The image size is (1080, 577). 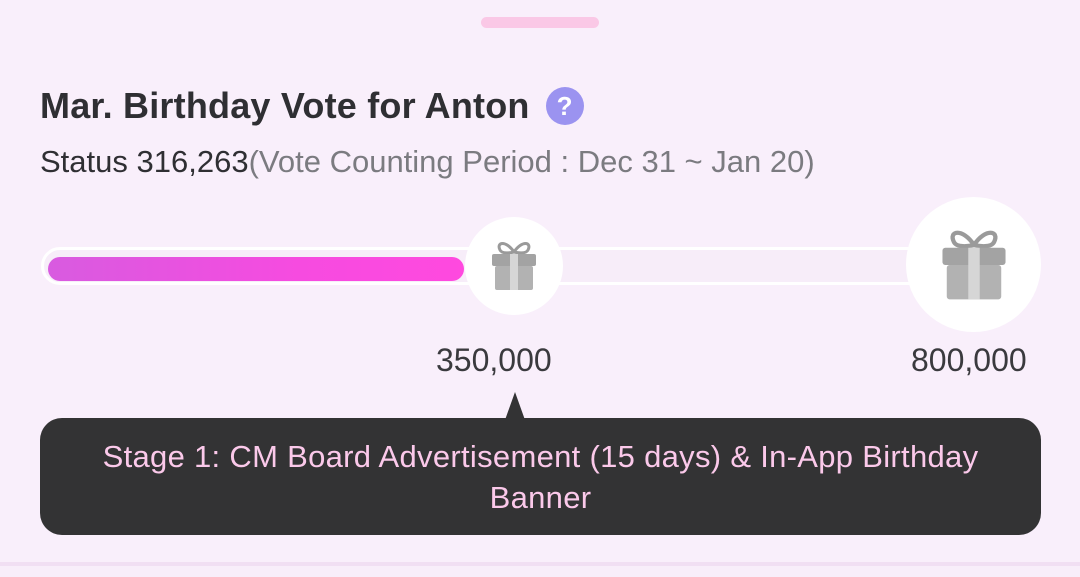 I want to click on milestone-1-badge, so click(x=514, y=266).